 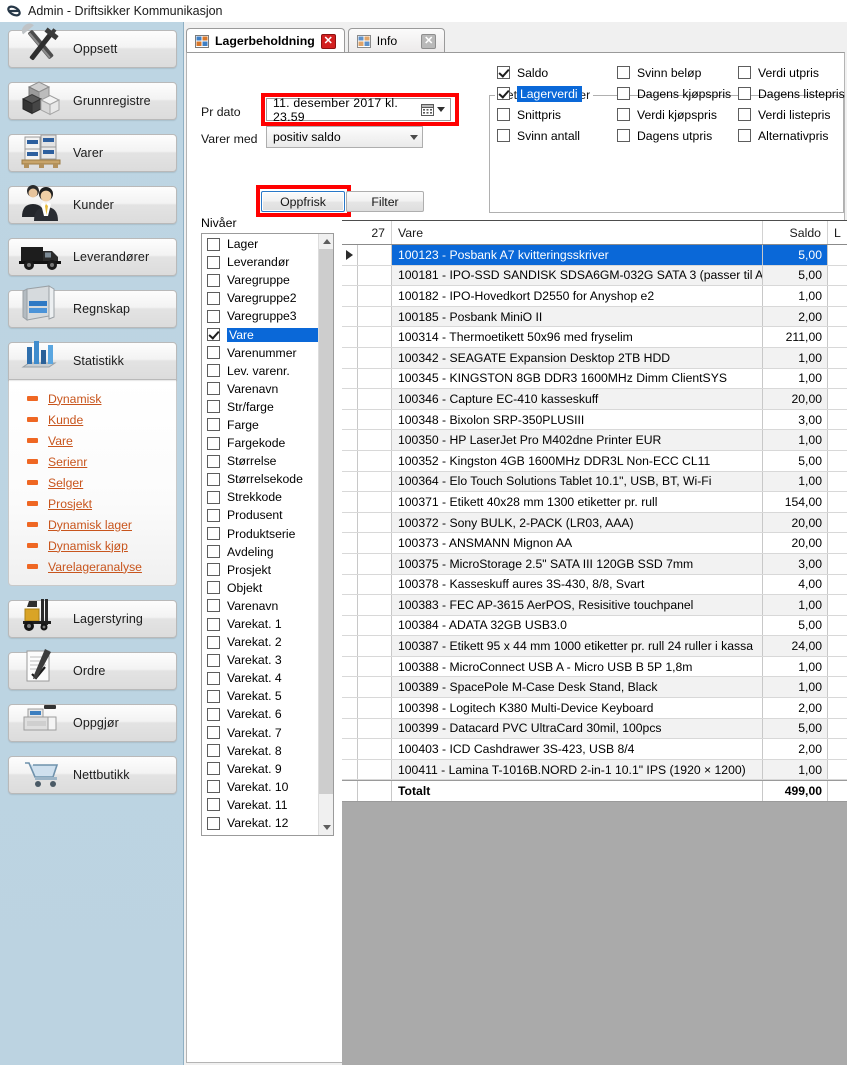 I want to click on stat-link-kunde: Kunde, so click(x=92, y=419).